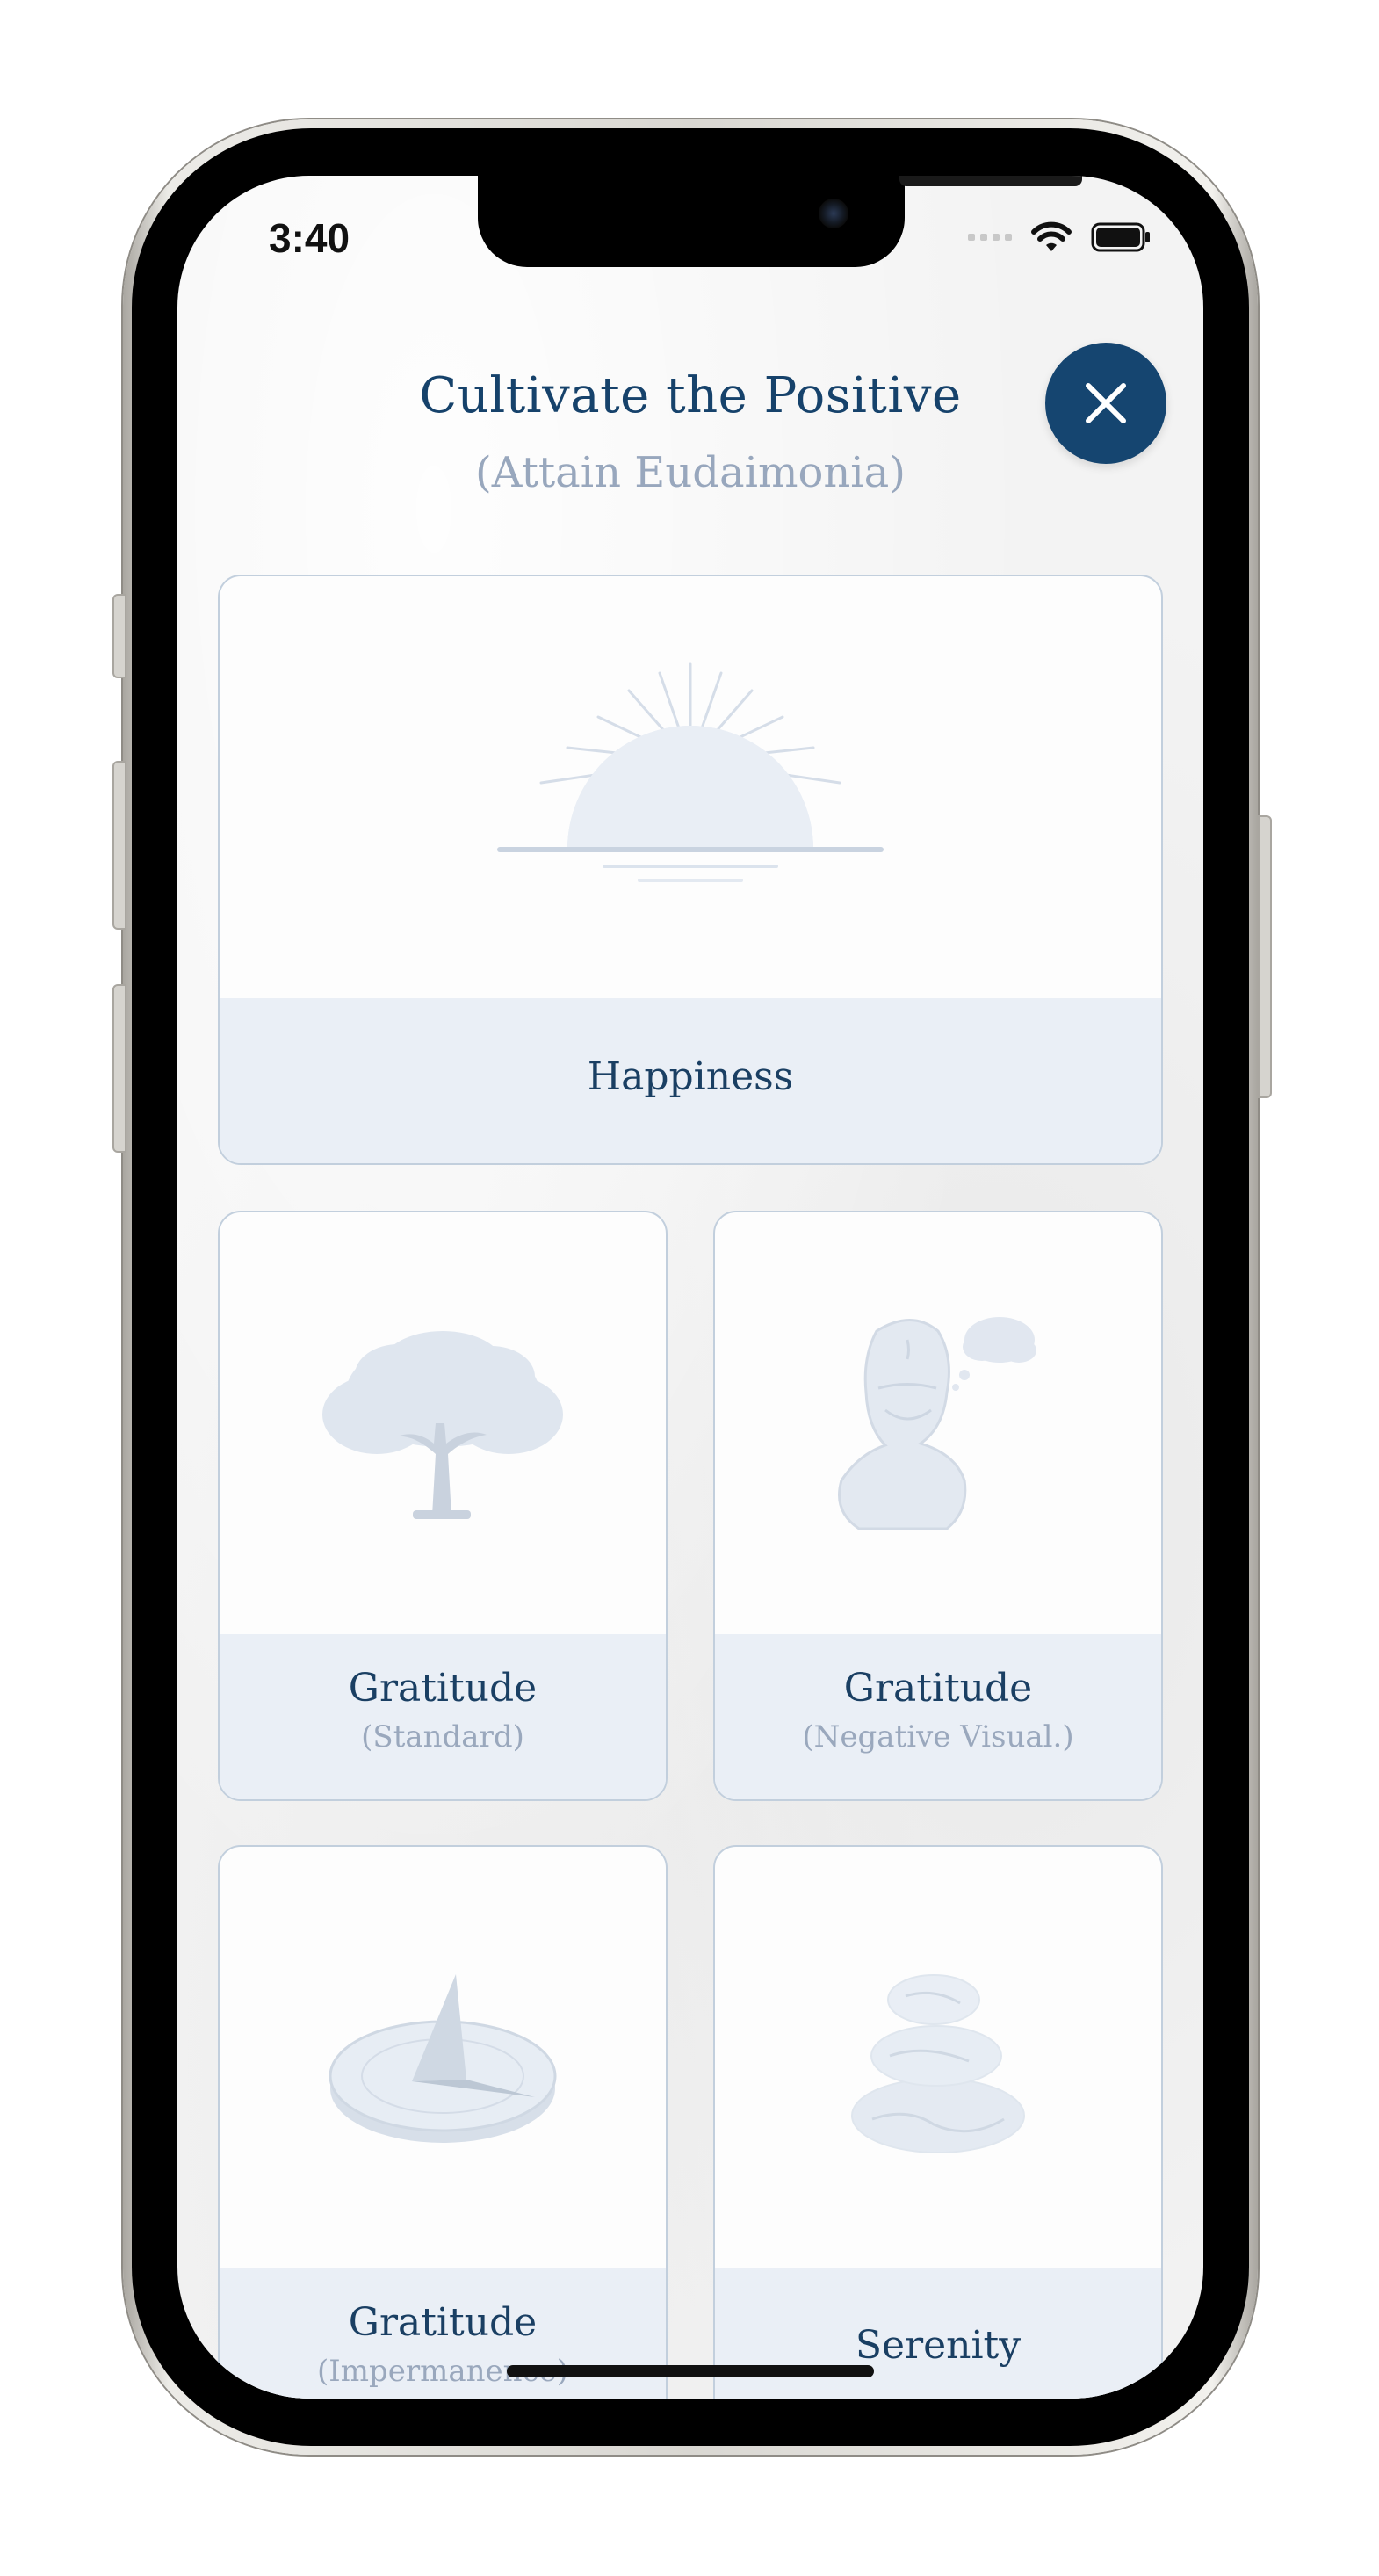 The width and height of the screenshot is (1379, 2576). I want to click on card-sublabel: (Negative Visual.), so click(938, 1737).